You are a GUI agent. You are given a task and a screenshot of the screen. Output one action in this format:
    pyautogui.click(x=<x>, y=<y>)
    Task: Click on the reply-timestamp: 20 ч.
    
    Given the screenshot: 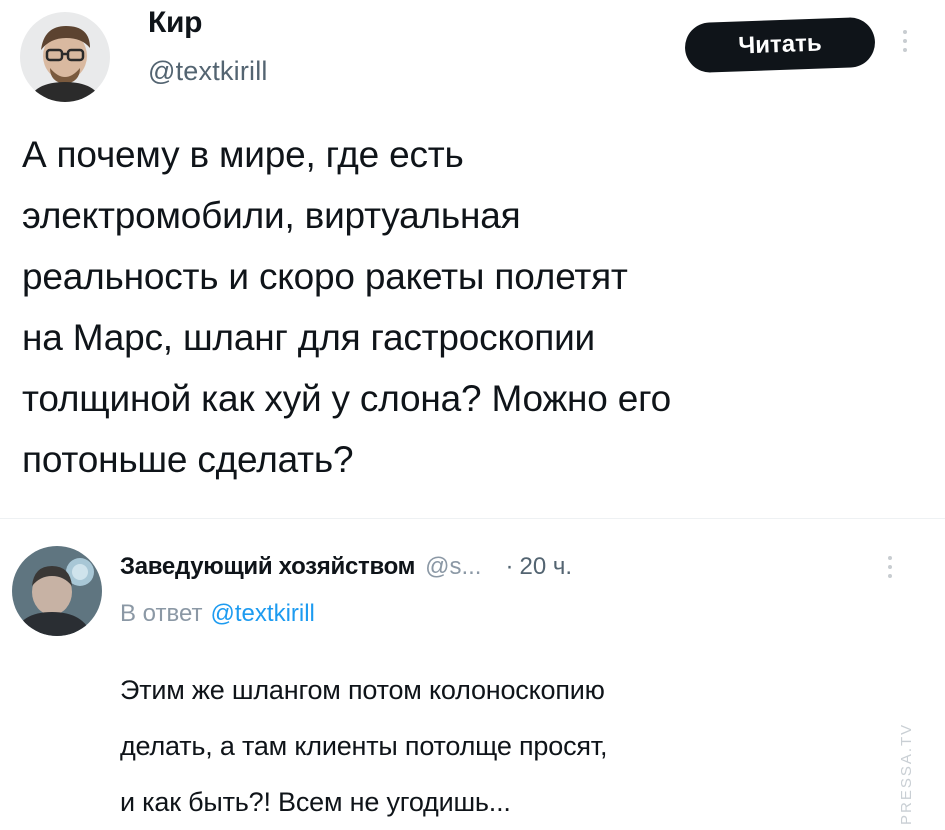 What is the action you would take?
    pyautogui.click(x=545, y=567)
    